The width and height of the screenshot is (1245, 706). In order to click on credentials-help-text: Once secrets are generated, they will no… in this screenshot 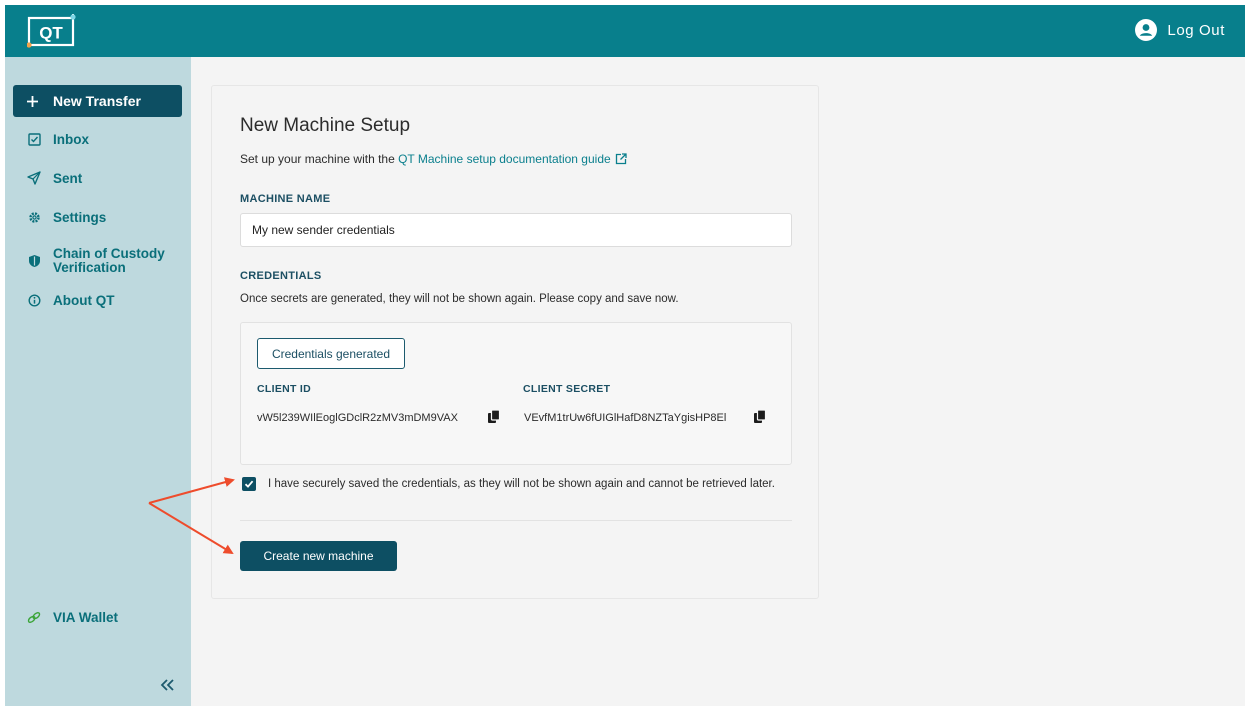, I will do `click(459, 299)`.